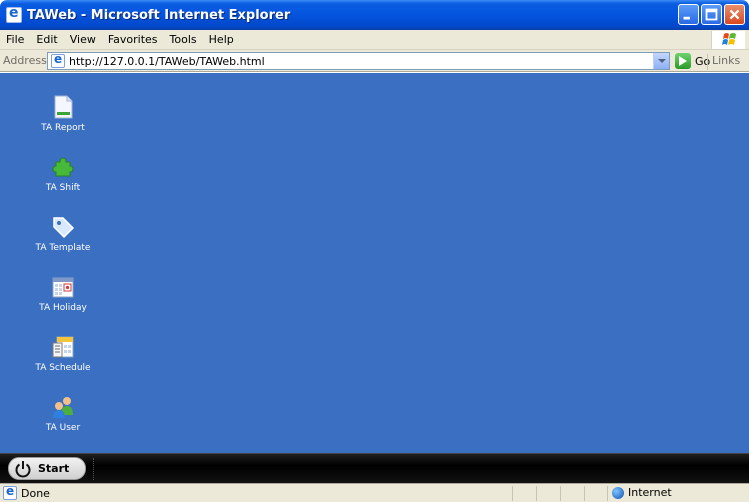  Describe the element at coordinates (683, 61) in the screenshot. I see `go-arrow-icon` at that location.